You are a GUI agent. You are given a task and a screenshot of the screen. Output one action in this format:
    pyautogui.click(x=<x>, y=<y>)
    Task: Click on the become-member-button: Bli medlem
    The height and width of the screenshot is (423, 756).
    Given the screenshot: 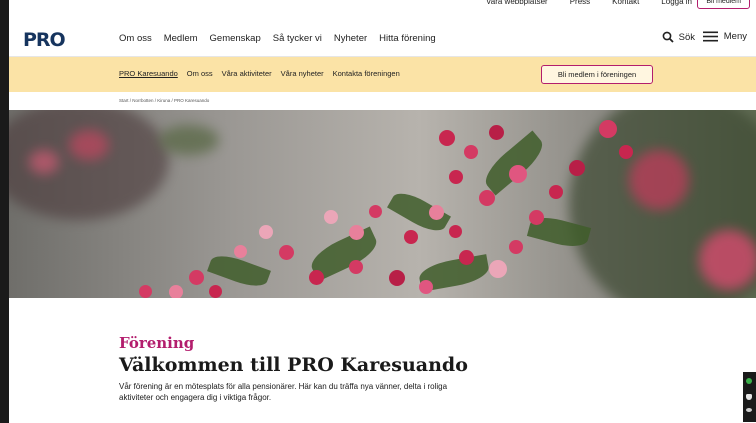 What is the action you would take?
    pyautogui.click(x=723, y=4)
    